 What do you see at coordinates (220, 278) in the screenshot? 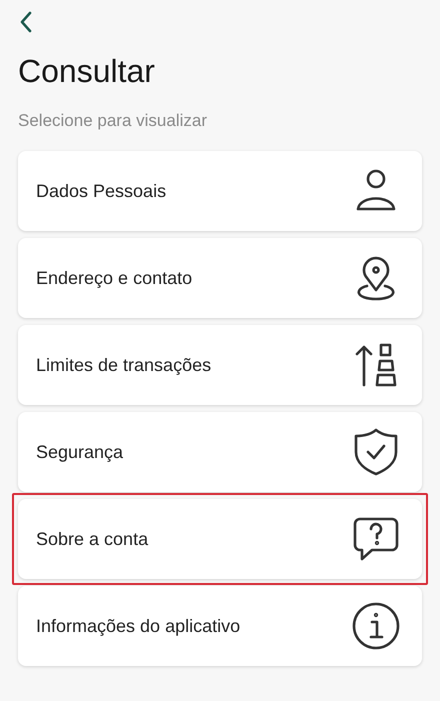
I see `menu-item: Endereço e contato` at bounding box center [220, 278].